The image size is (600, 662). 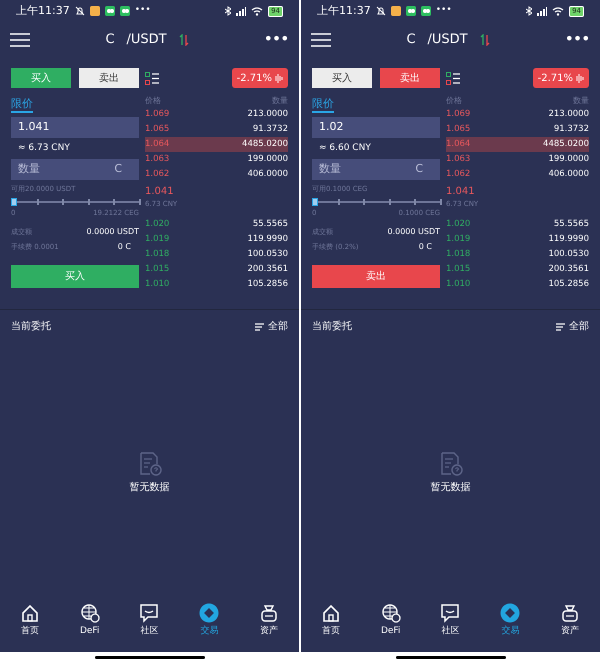 What do you see at coordinates (568, 284) in the screenshot?
I see `order-amount: 105.2856` at bounding box center [568, 284].